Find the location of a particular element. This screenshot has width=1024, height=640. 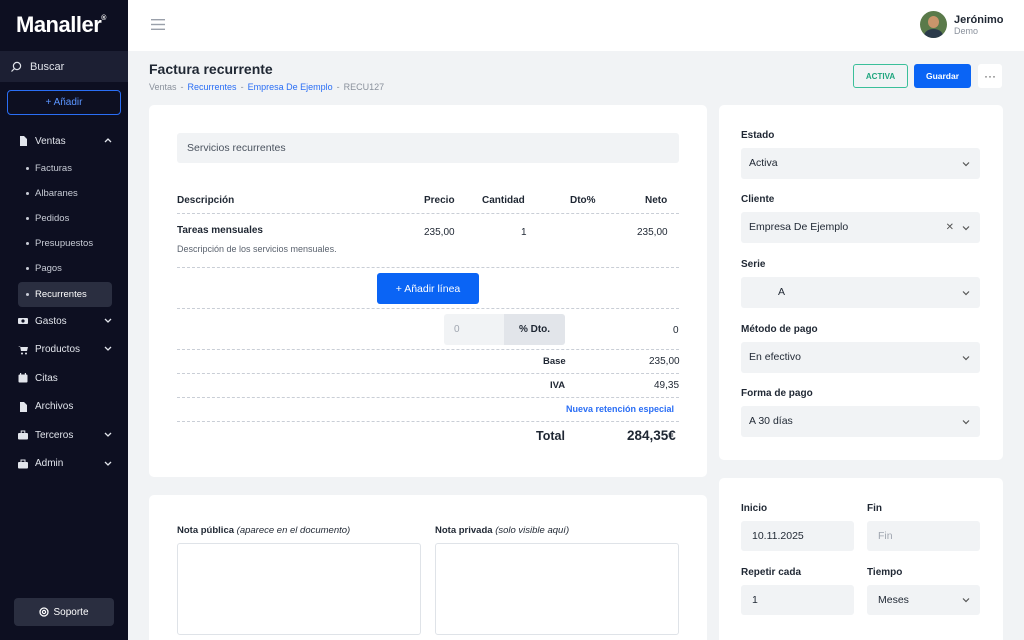

estado-select: Activa is located at coordinates (860, 163).